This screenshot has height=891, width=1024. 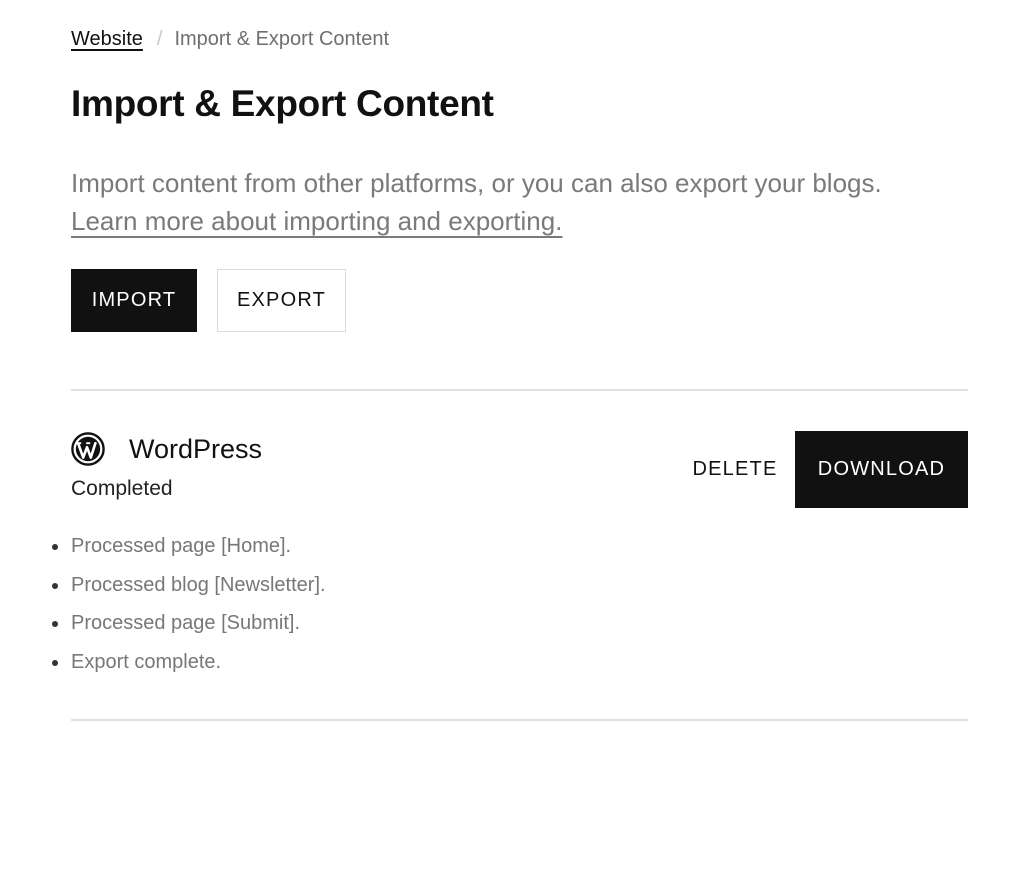 What do you see at coordinates (189, 623) in the screenshot?
I see `log-item: Processed page [Submit].` at bounding box center [189, 623].